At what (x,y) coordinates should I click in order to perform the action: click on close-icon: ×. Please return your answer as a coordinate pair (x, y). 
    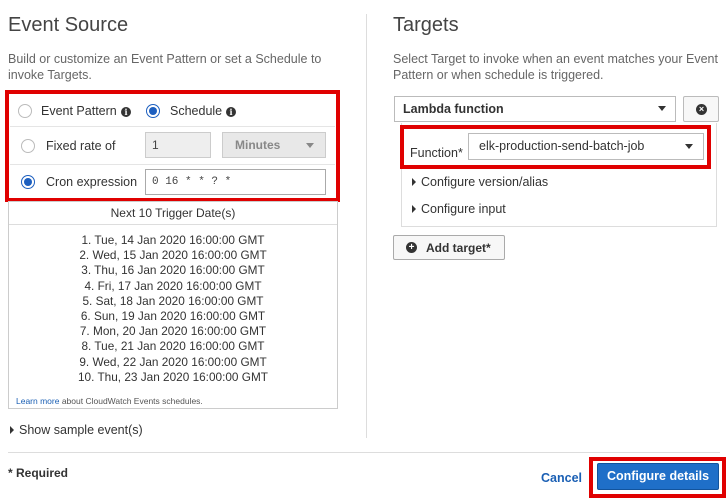
    Looking at the image, I should click on (701, 109).